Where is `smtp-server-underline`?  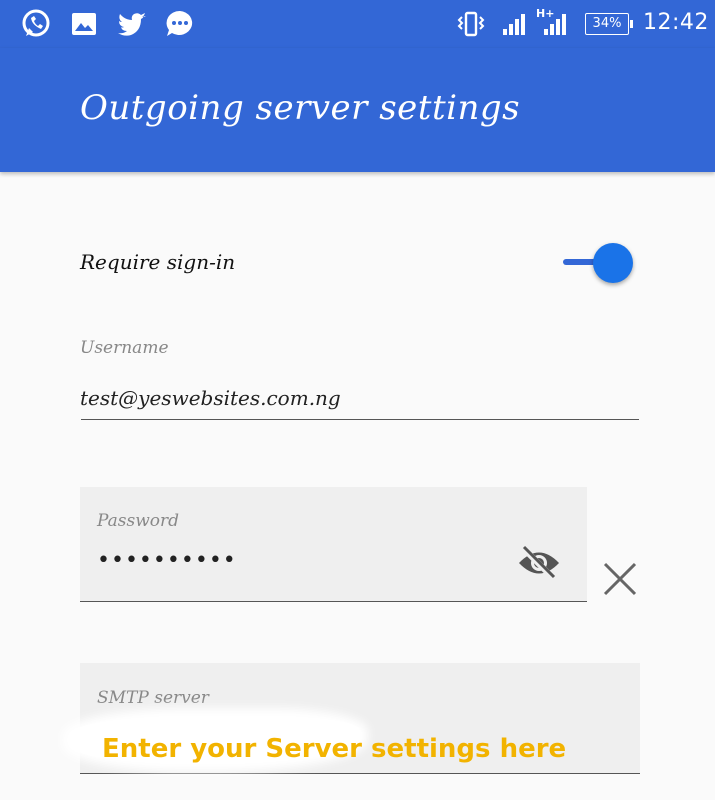 smtp-server-underline is located at coordinates (360, 773).